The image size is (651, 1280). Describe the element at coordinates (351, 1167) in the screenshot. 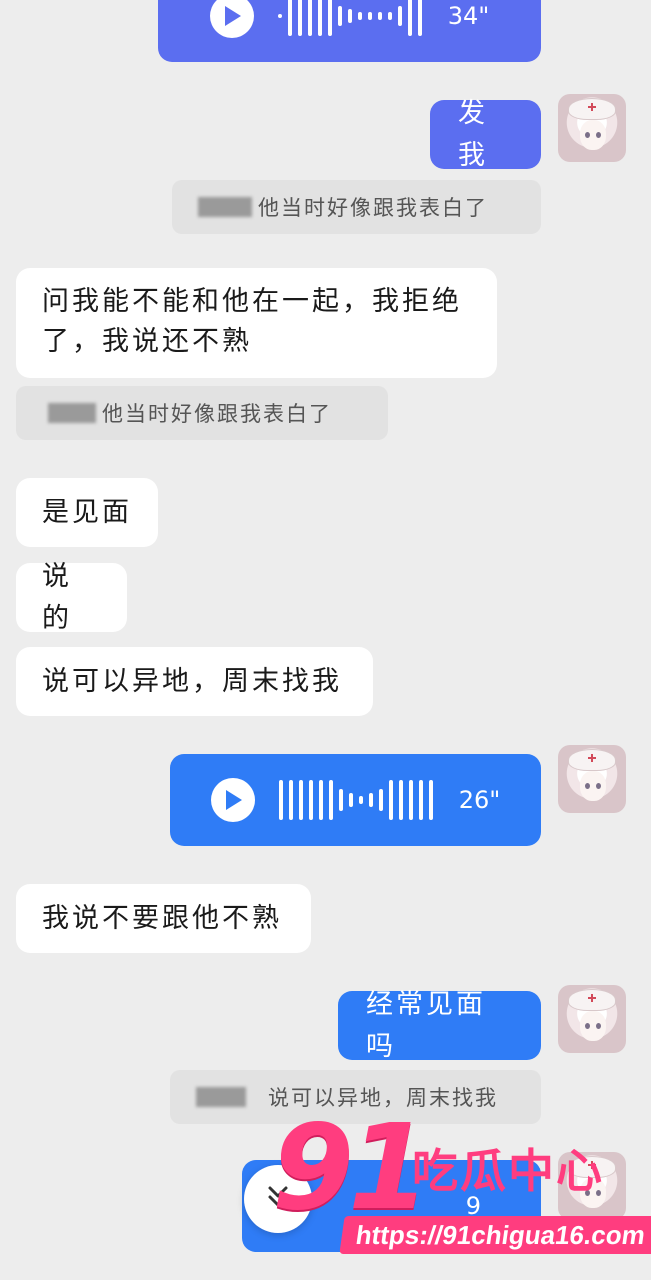

I see `watermark-number: 91` at that location.